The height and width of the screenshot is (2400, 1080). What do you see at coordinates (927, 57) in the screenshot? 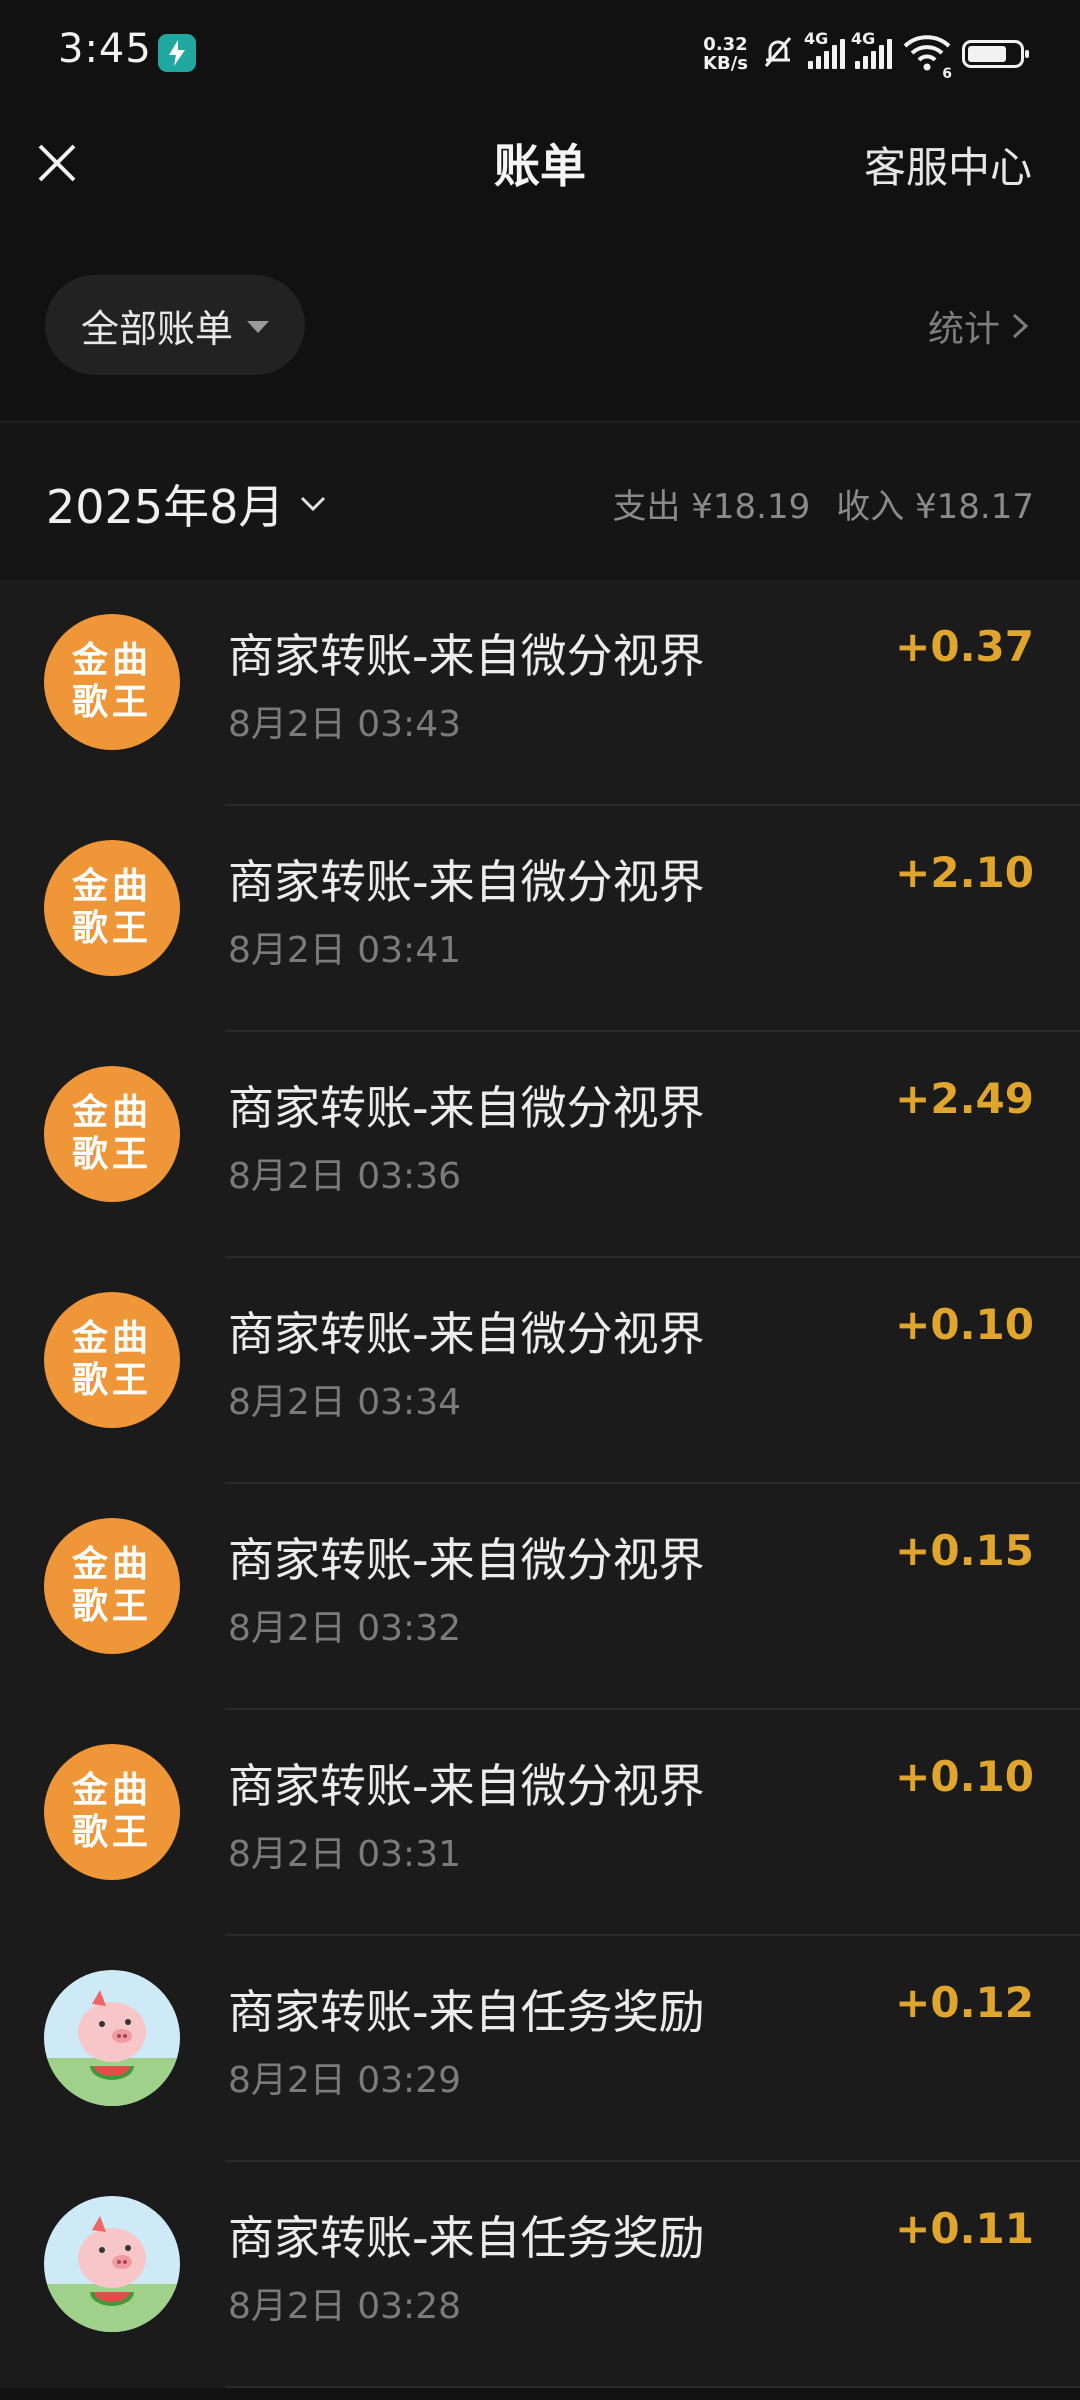
I see `wifi-icon: 6` at bounding box center [927, 57].